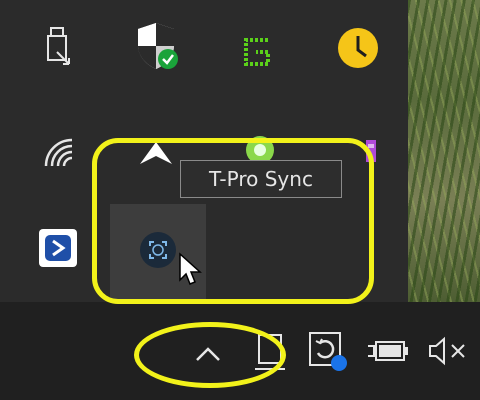 This screenshot has width=480, height=400. I want to click on volume-tray-item, so click(447, 353).